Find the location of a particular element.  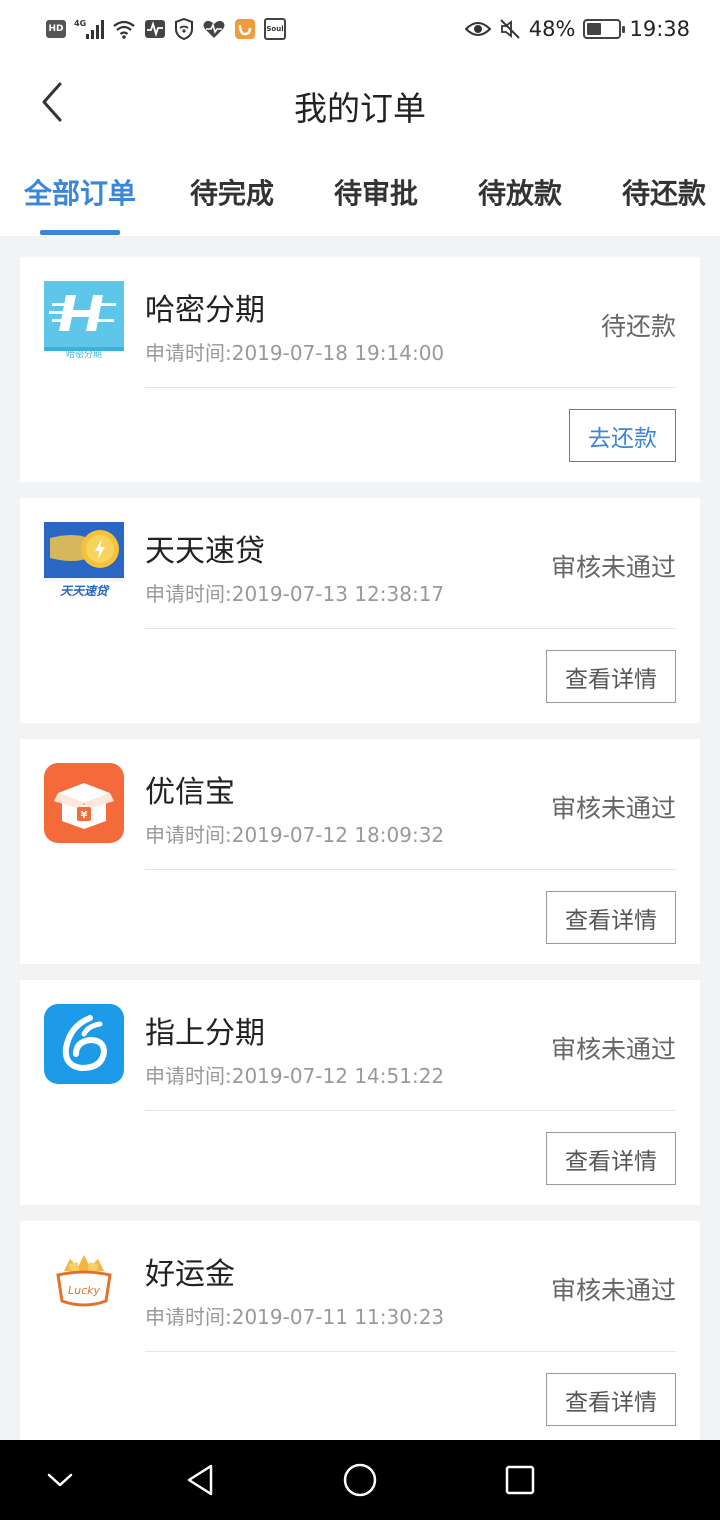

order-name: 天天速贷 is located at coordinates (205, 551).